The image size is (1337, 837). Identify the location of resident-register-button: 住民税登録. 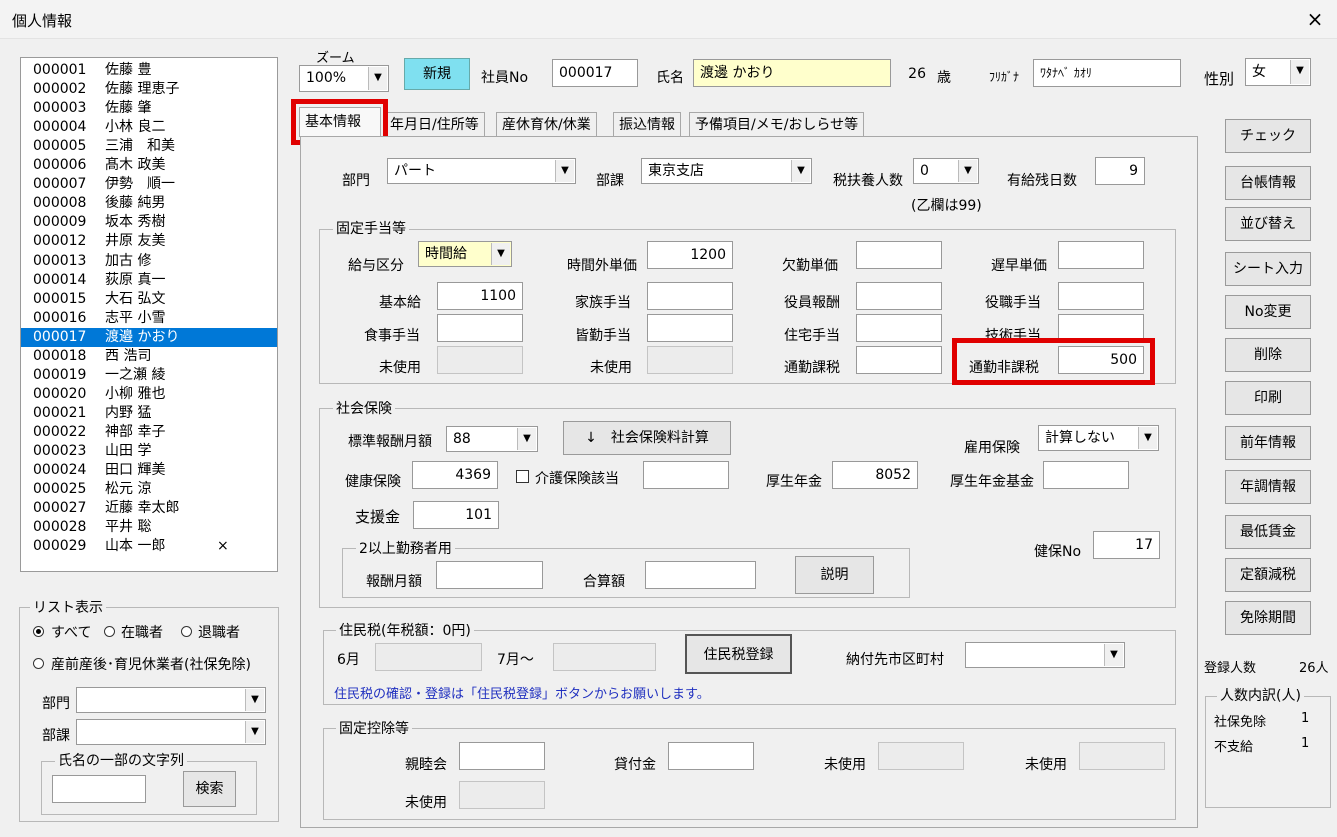
(738, 654).